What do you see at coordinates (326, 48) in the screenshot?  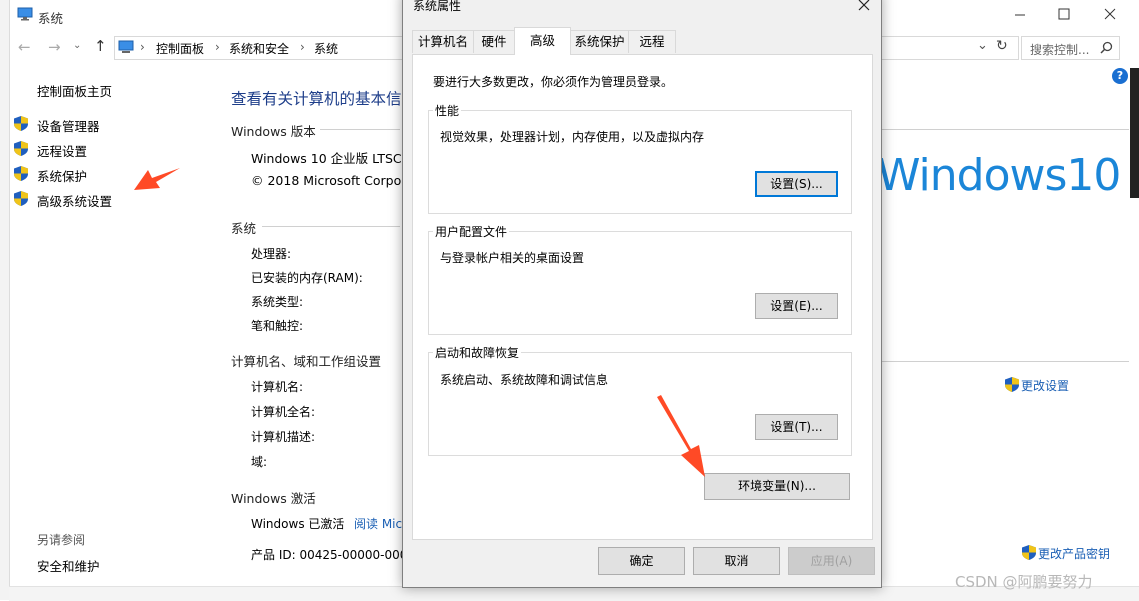 I see `breadcrumb-system: 系统` at bounding box center [326, 48].